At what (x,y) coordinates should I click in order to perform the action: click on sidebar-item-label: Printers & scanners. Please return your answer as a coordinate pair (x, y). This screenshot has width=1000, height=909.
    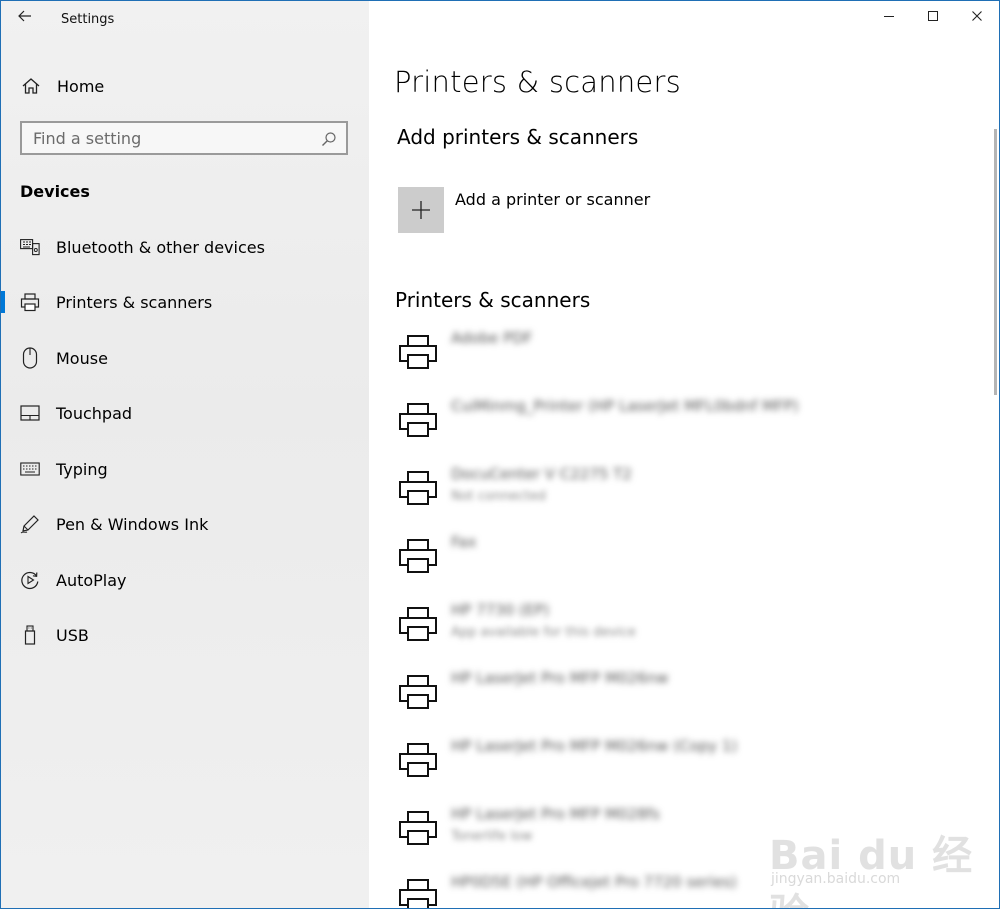
    Looking at the image, I should click on (134, 302).